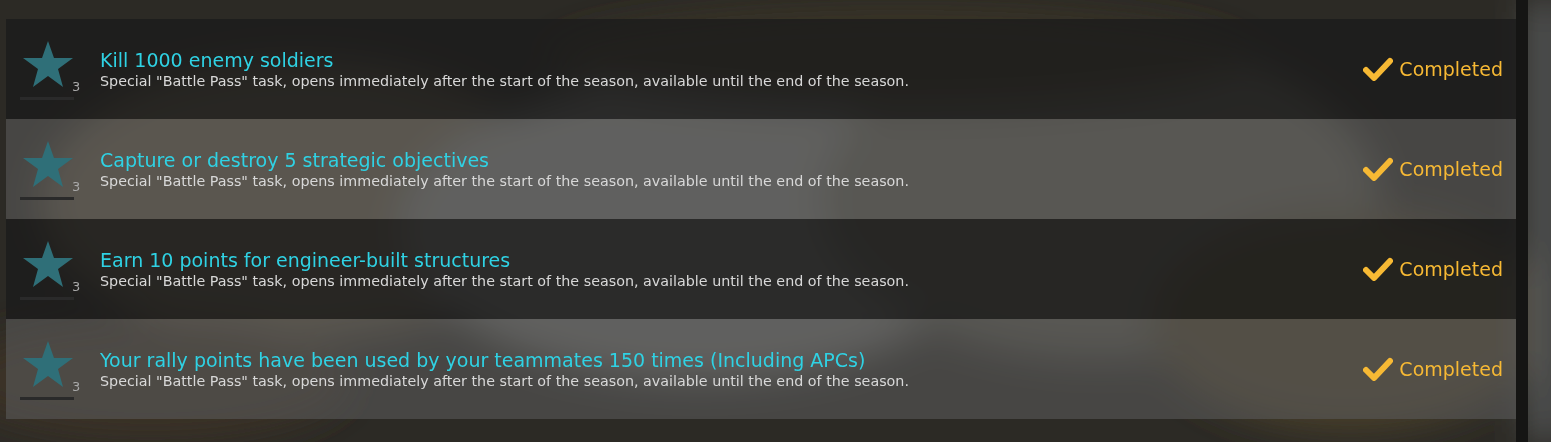 The height and width of the screenshot is (442, 1551). What do you see at coordinates (295, 160) in the screenshot?
I see `task-title: Capture or destroy 5 strategic objectives` at bounding box center [295, 160].